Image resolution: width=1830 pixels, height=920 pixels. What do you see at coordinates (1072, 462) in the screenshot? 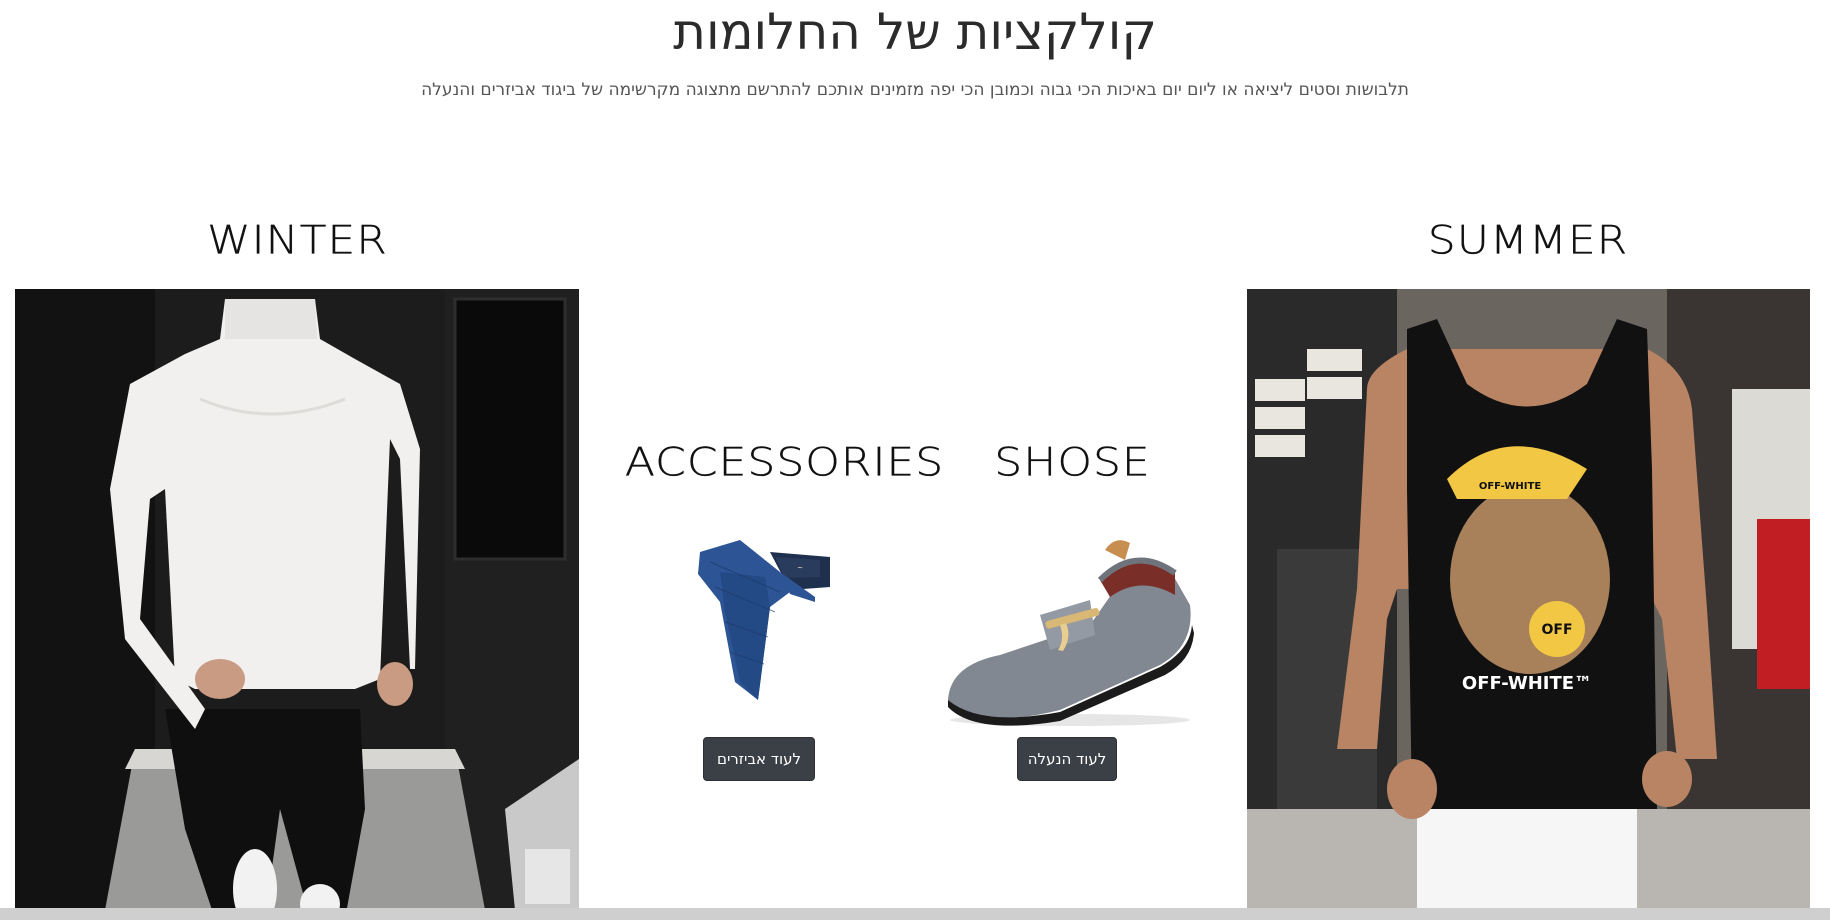
I see `shoes-heading: SHOSE` at bounding box center [1072, 462].